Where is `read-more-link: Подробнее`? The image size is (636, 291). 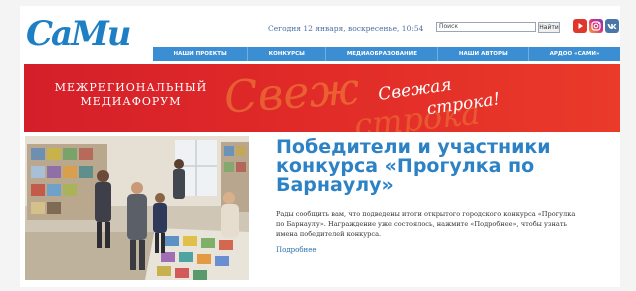
read-more-link: Подробнее is located at coordinates (296, 250).